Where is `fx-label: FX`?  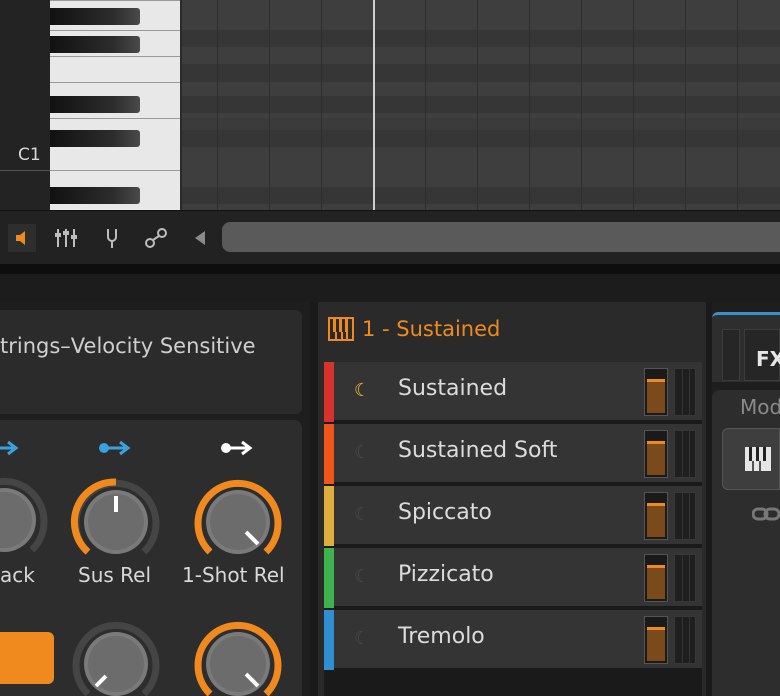
fx-label: FX is located at coordinates (768, 359).